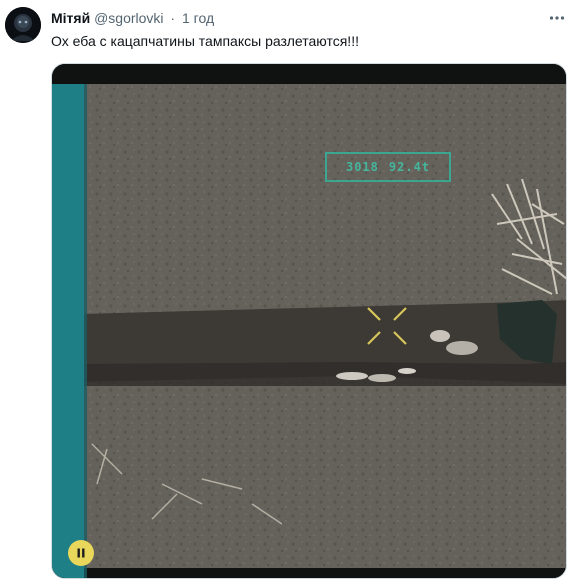 The image size is (571, 586). I want to click on author-handle: @sgorlovki, so click(128, 18).